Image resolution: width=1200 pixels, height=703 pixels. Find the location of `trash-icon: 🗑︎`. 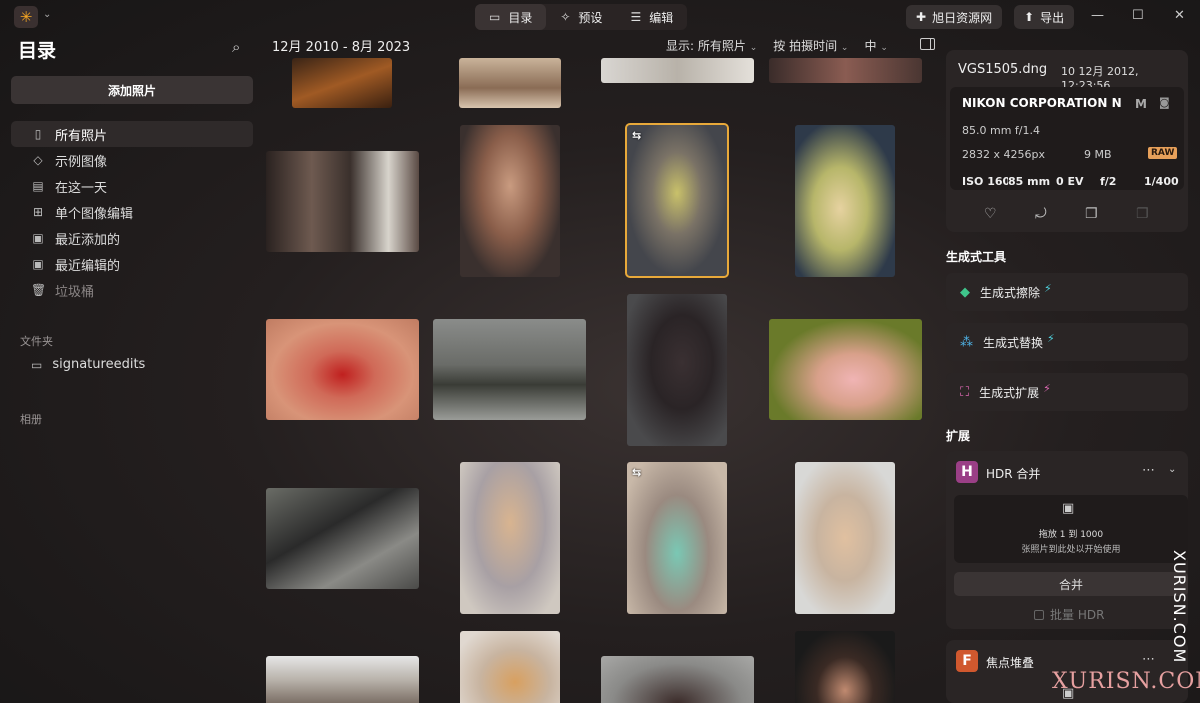

trash-icon: 🗑︎ is located at coordinates (39, 290).